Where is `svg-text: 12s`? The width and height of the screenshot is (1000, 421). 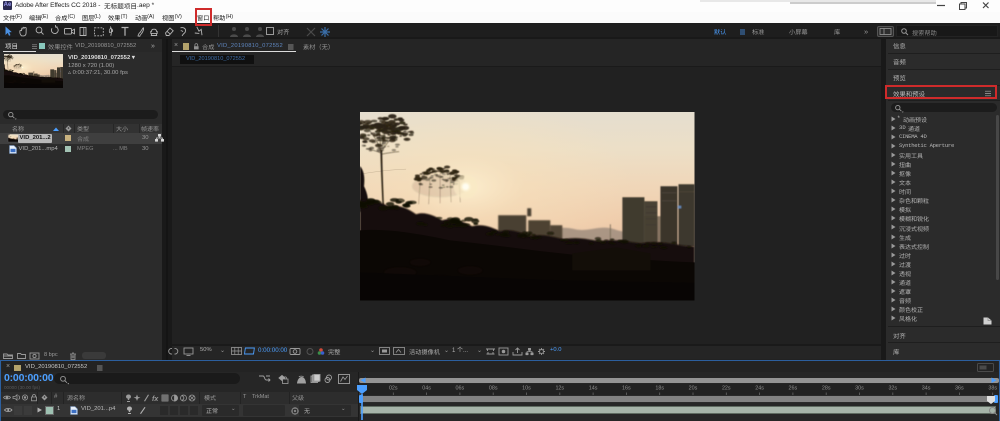
svg-text: 12s is located at coordinates (559, 388).